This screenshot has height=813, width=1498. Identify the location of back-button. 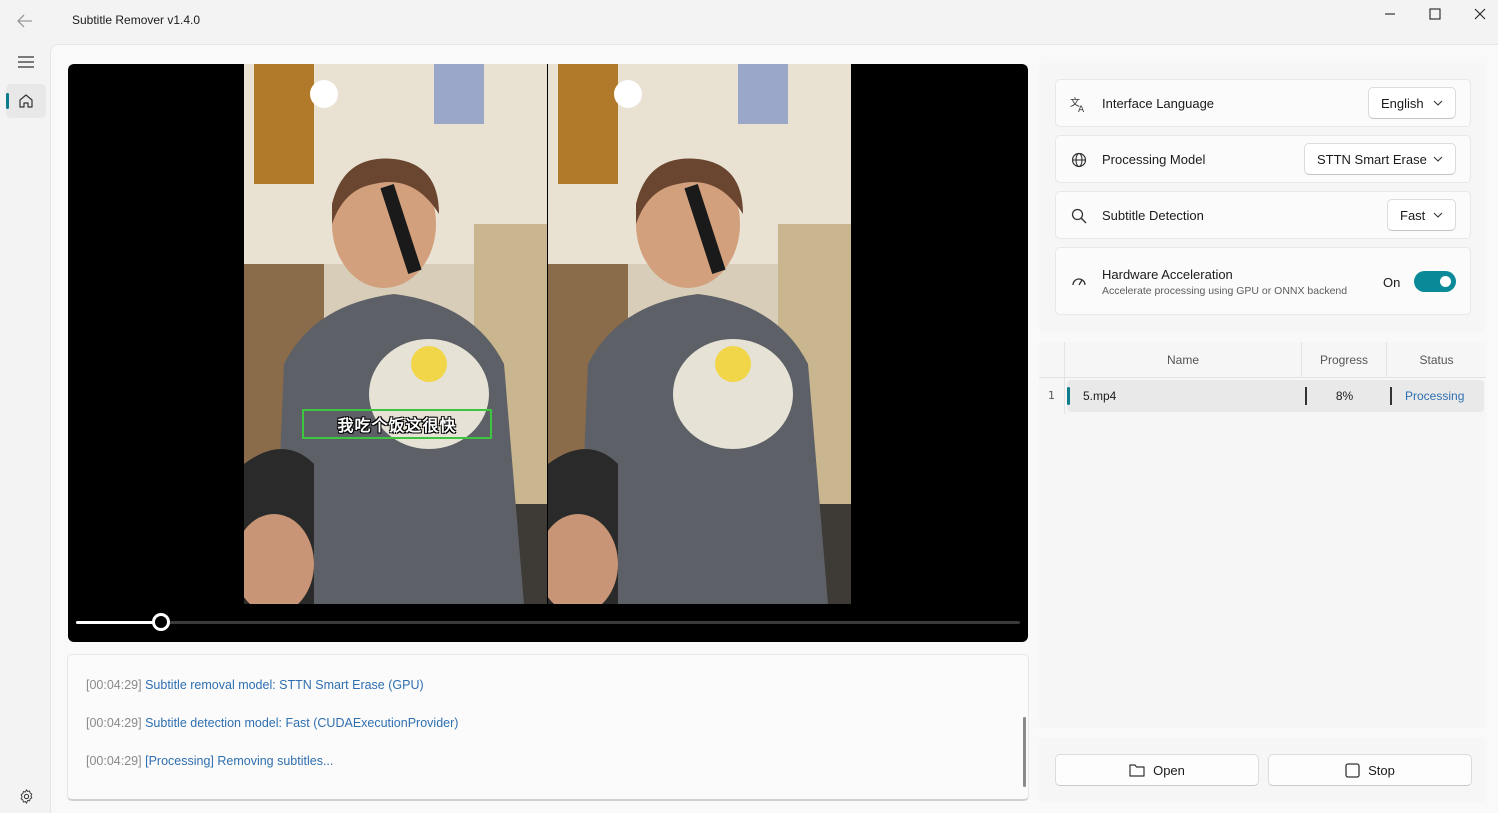
(25, 21).